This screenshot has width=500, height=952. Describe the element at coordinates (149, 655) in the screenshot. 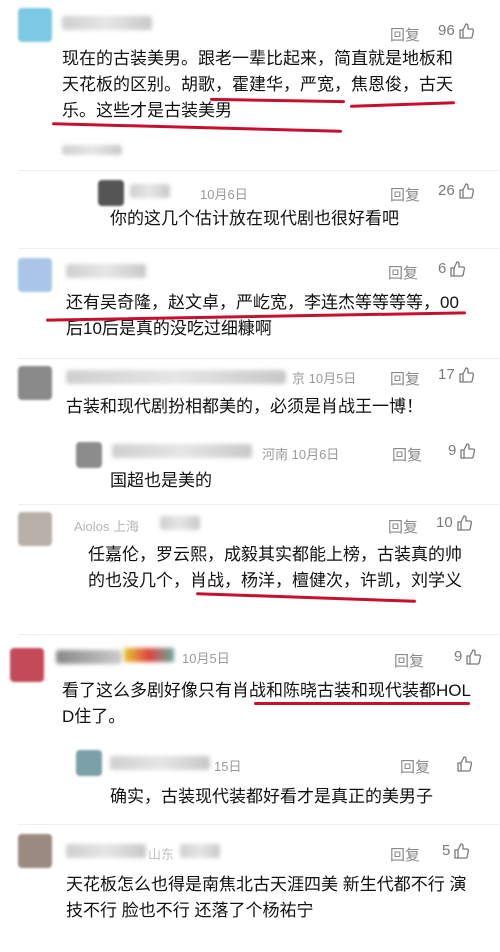

I see `blurred-badge` at that location.